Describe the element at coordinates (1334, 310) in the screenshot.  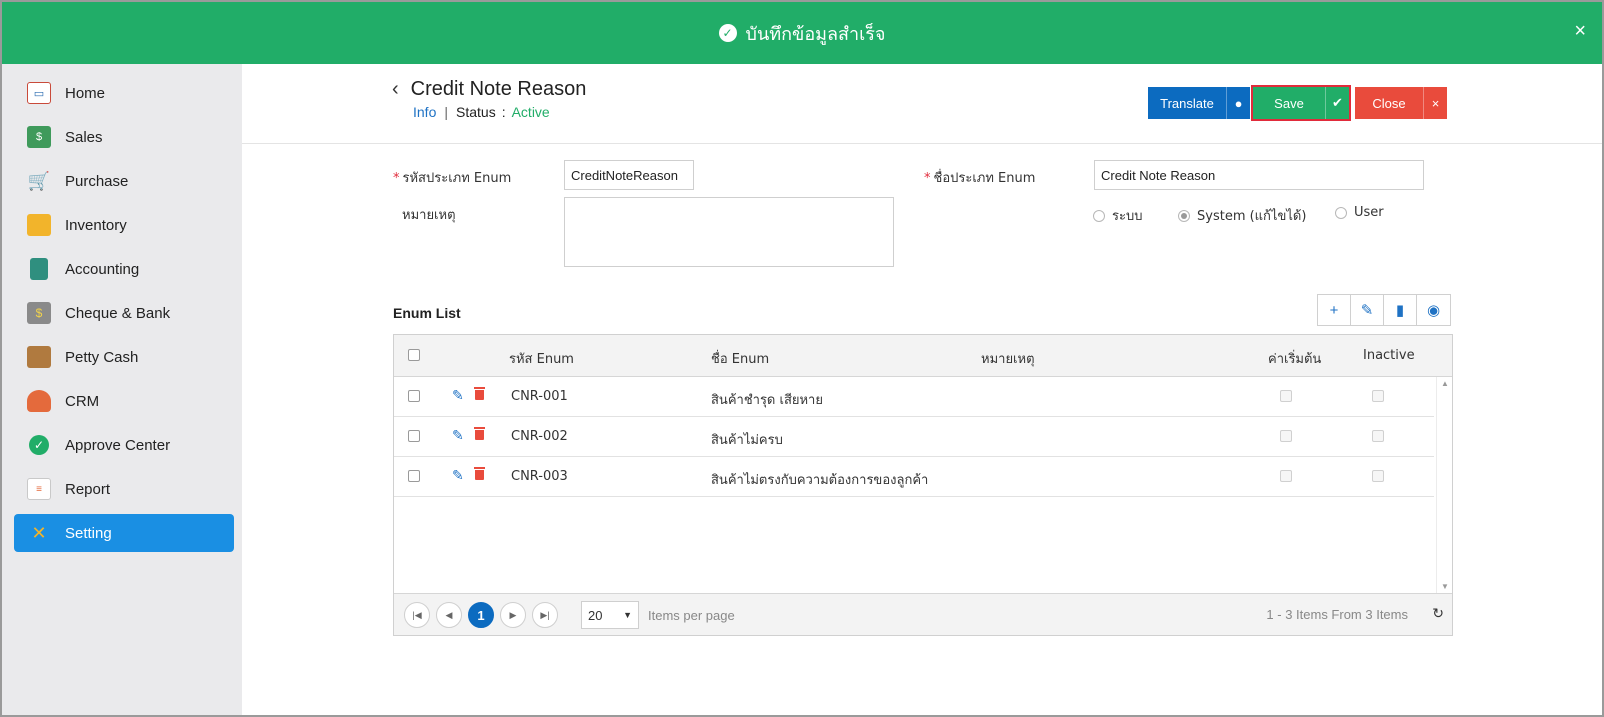
I see `add-icon: +` at that location.